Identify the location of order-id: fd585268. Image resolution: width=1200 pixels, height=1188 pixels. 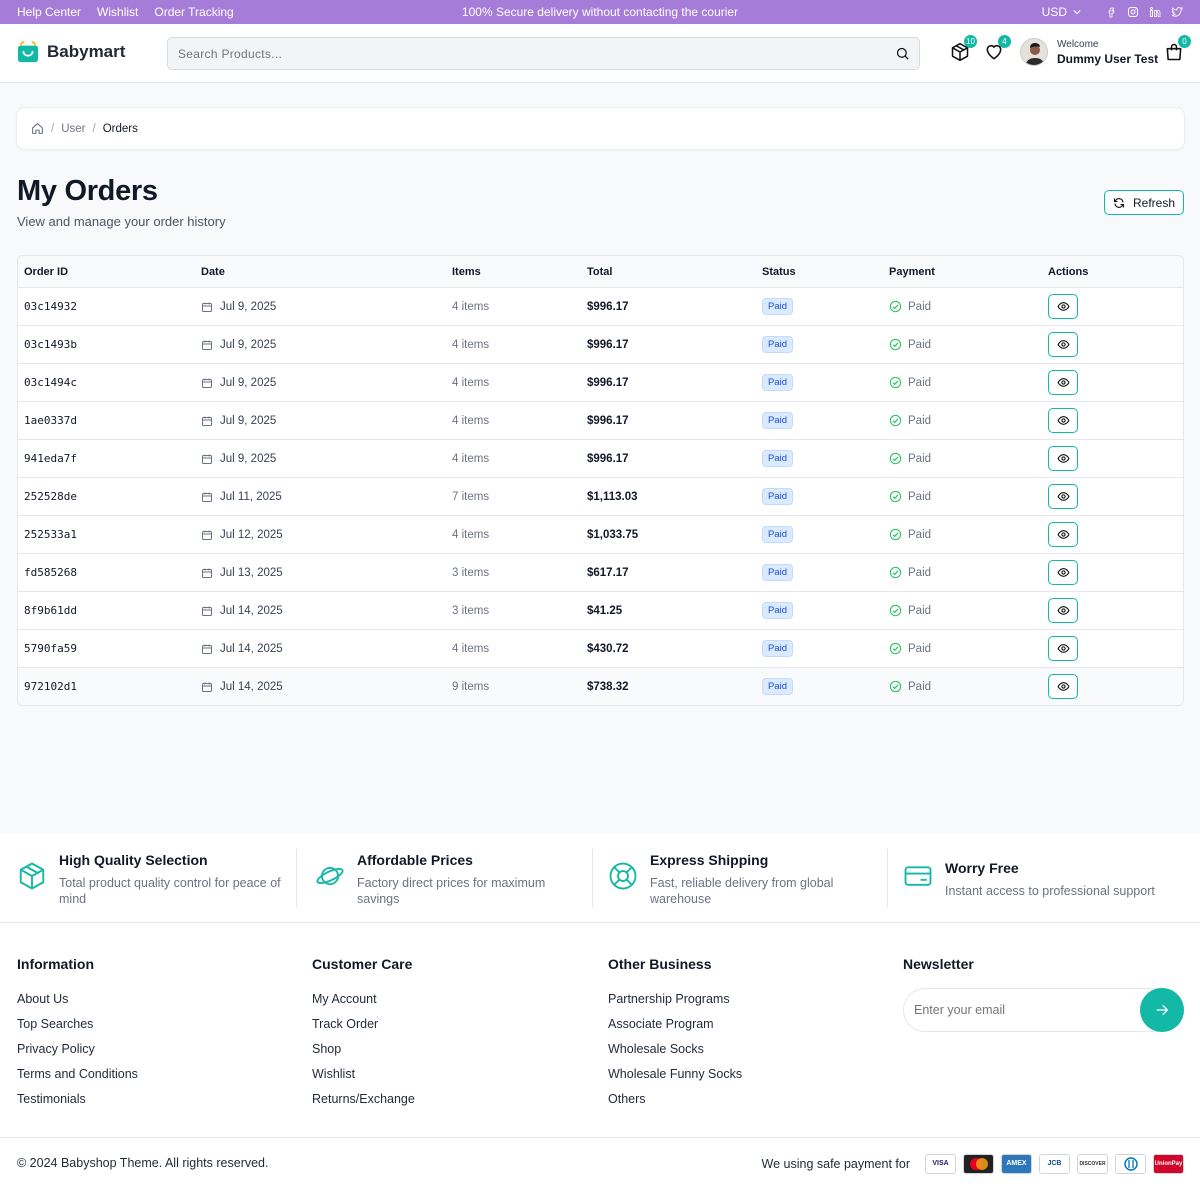
(50, 572).